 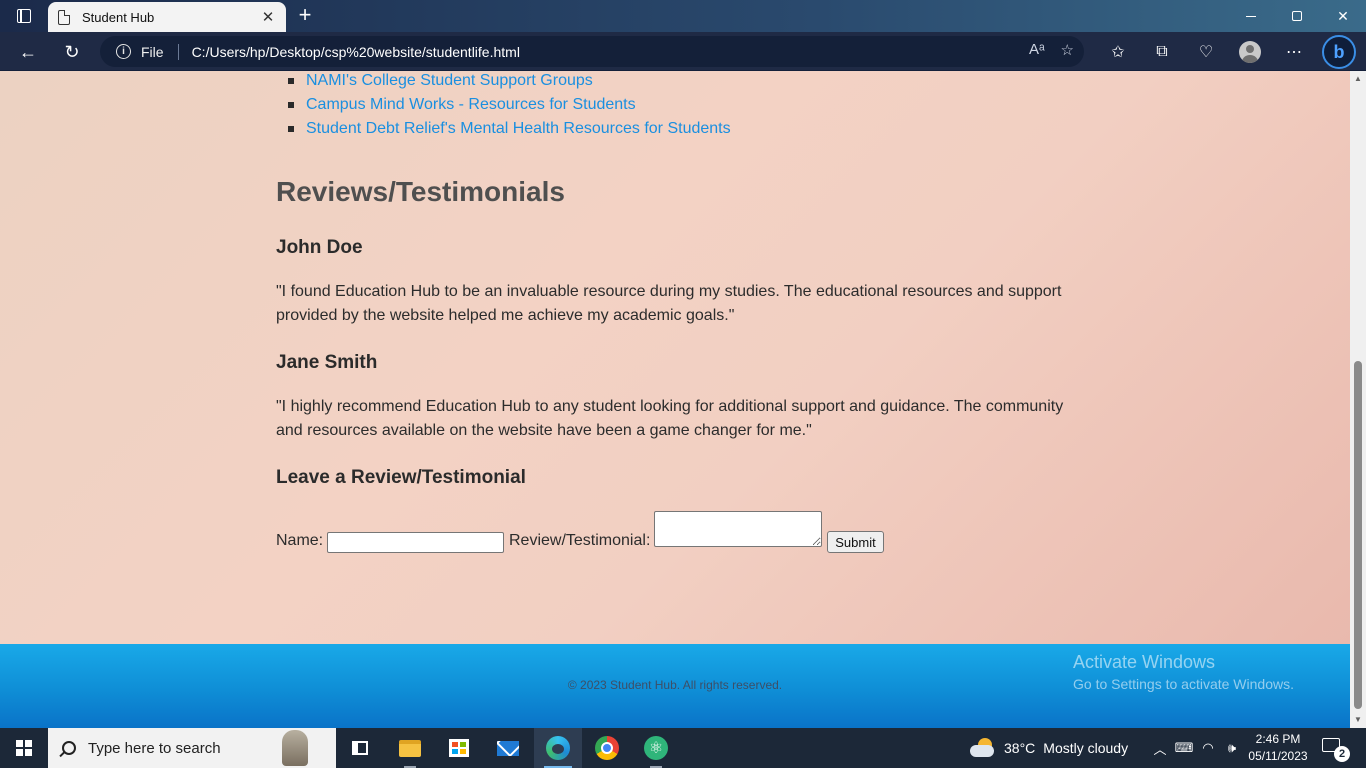 What do you see at coordinates (983, 748) in the screenshot?
I see `partly-cloudy-icon` at bounding box center [983, 748].